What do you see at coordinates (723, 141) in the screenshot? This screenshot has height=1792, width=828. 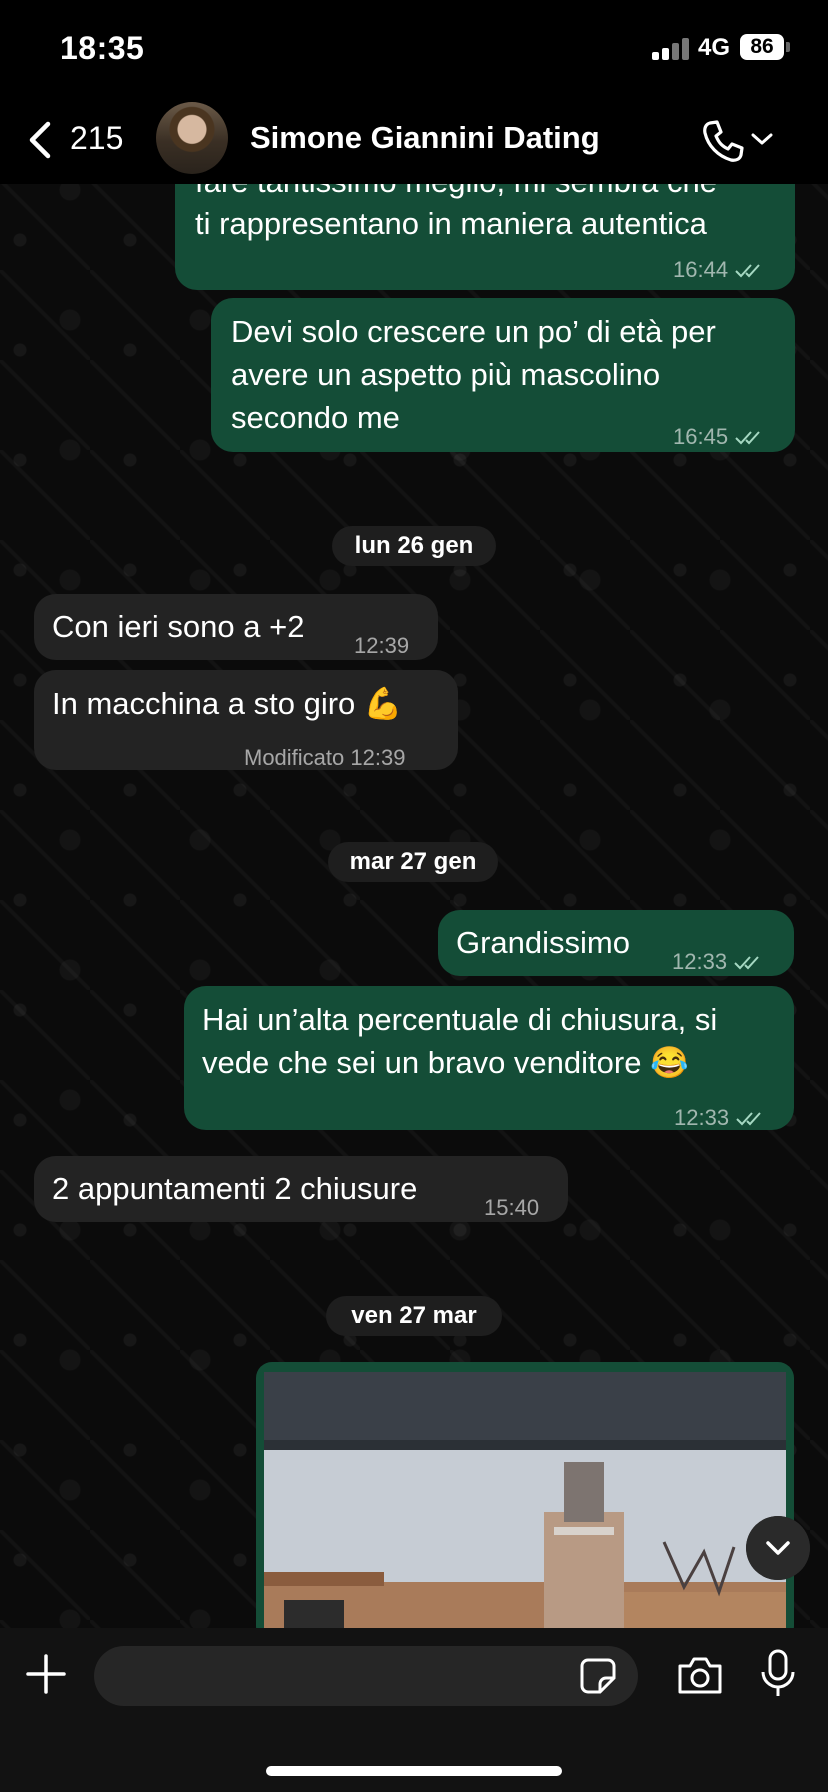 I see `phone-icon` at bounding box center [723, 141].